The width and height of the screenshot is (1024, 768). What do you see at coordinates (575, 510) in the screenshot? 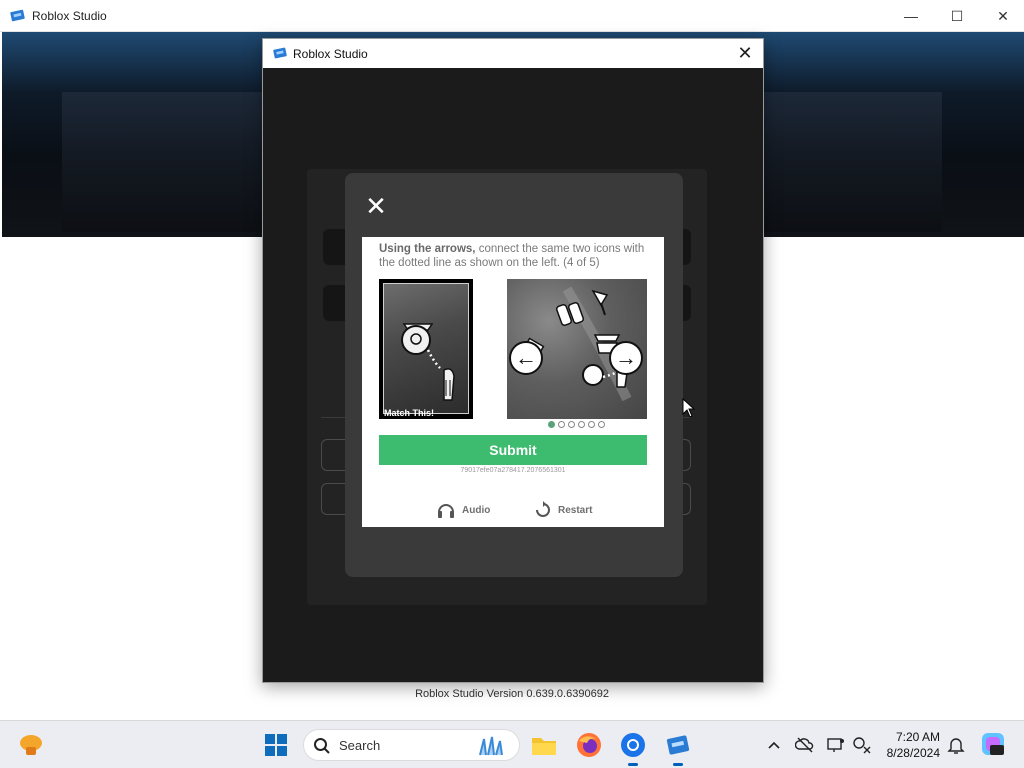
I see `restart-label: Restart` at bounding box center [575, 510].